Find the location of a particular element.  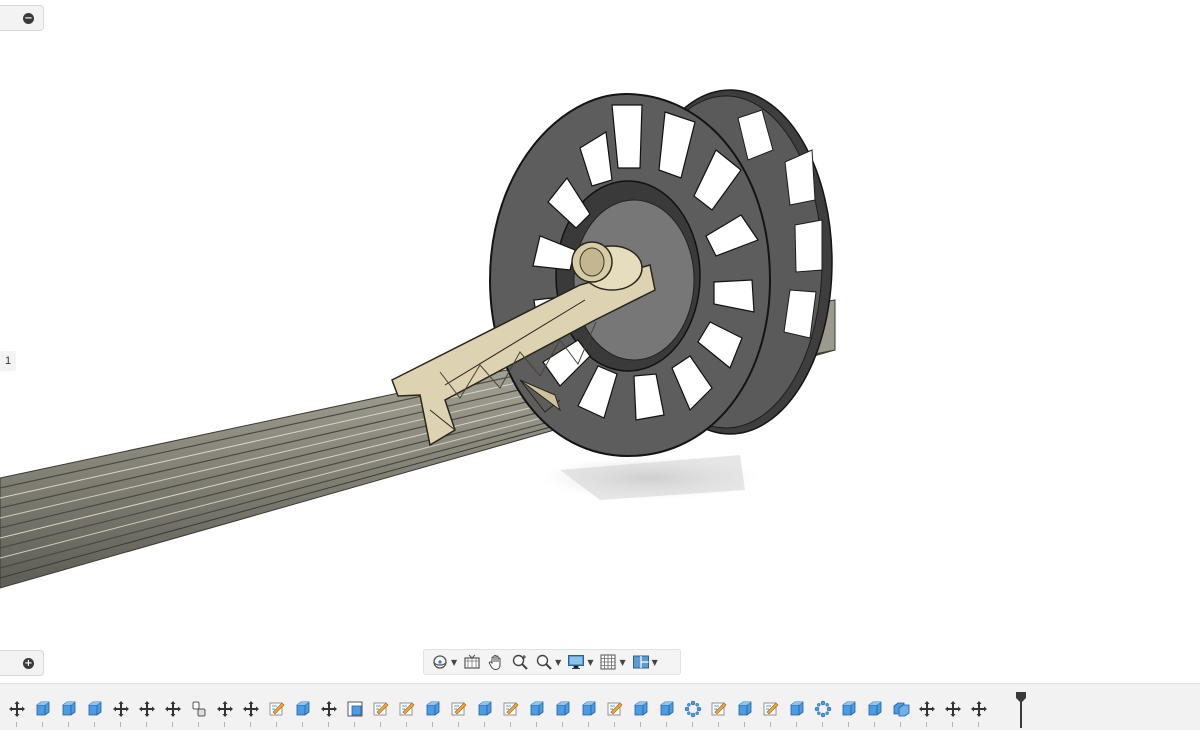

timeline-marker is located at coordinates (1021, 710).